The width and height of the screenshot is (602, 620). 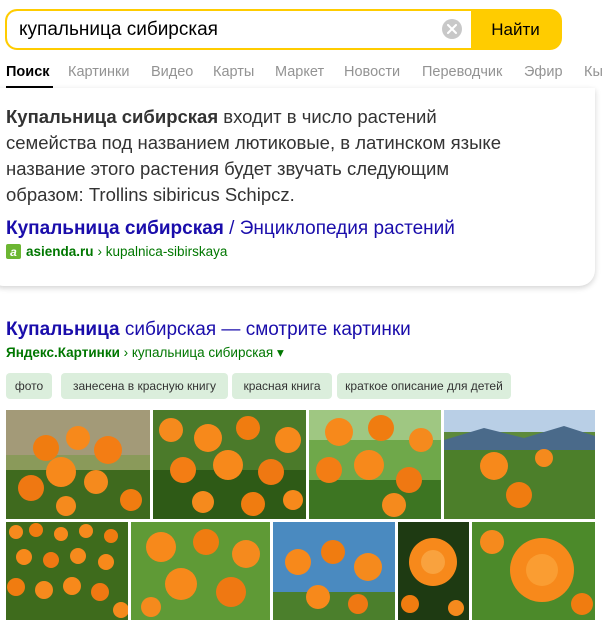 I want to click on tab-maps: Карты, so click(x=233, y=72).